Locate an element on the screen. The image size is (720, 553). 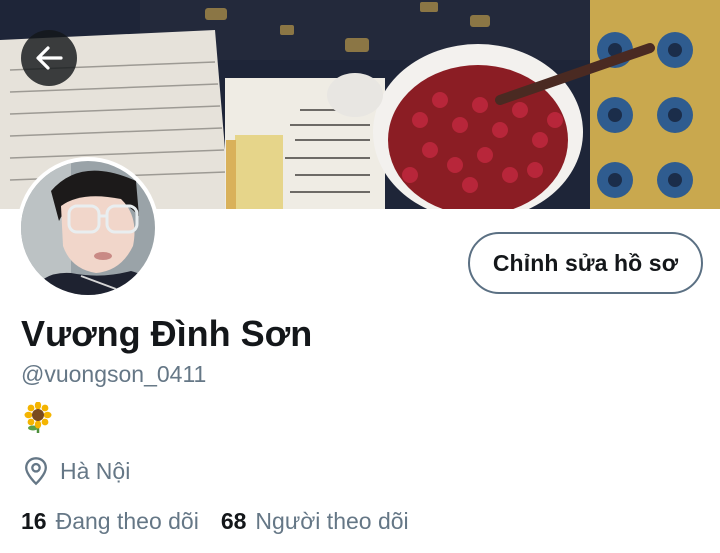
followers-label: Người theo dõi is located at coordinates (332, 521).